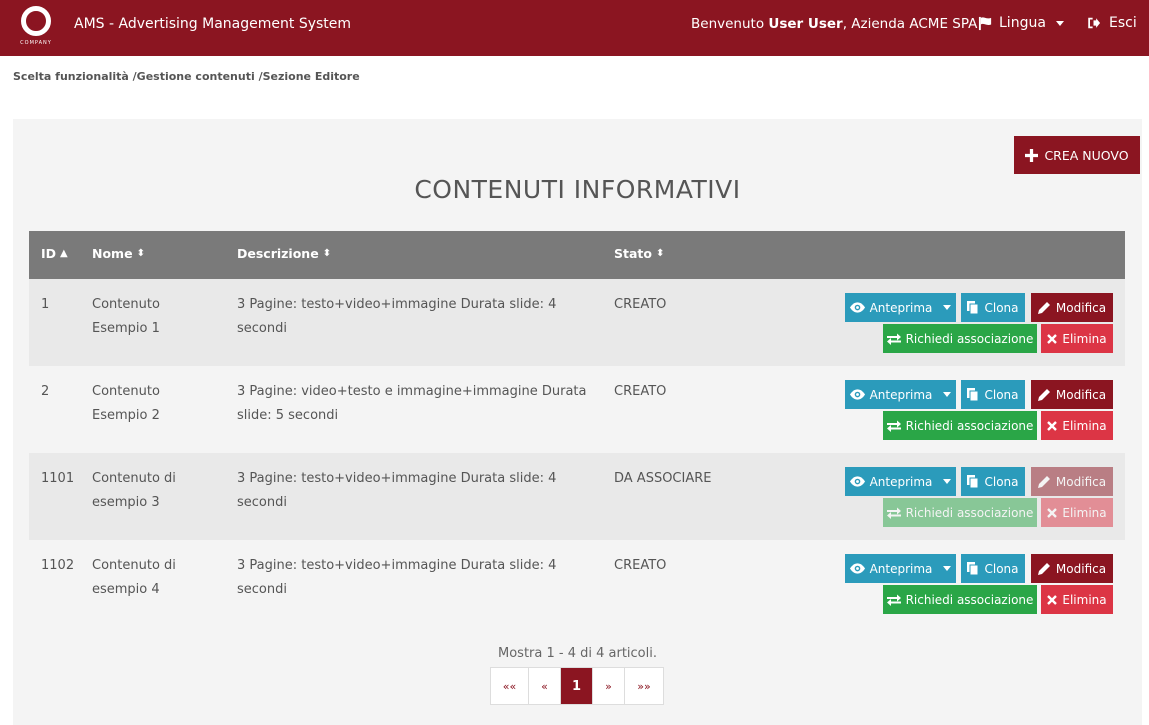 The height and width of the screenshot is (725, 1149). What do you see at coordinates (45, 391) in the screenshot?
I see `cell-id: 2` at bounding box center [45, 391].